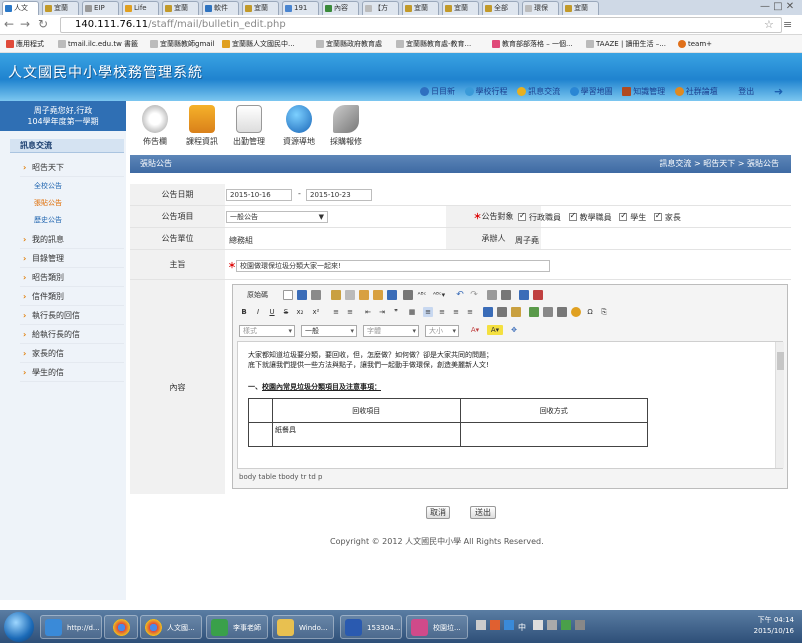 This screenshot has width=802, height=643. What do you see at coordinates (272, 312) in the screenshot?
I see `underline-icon: U` at bounding box center [272, 312].